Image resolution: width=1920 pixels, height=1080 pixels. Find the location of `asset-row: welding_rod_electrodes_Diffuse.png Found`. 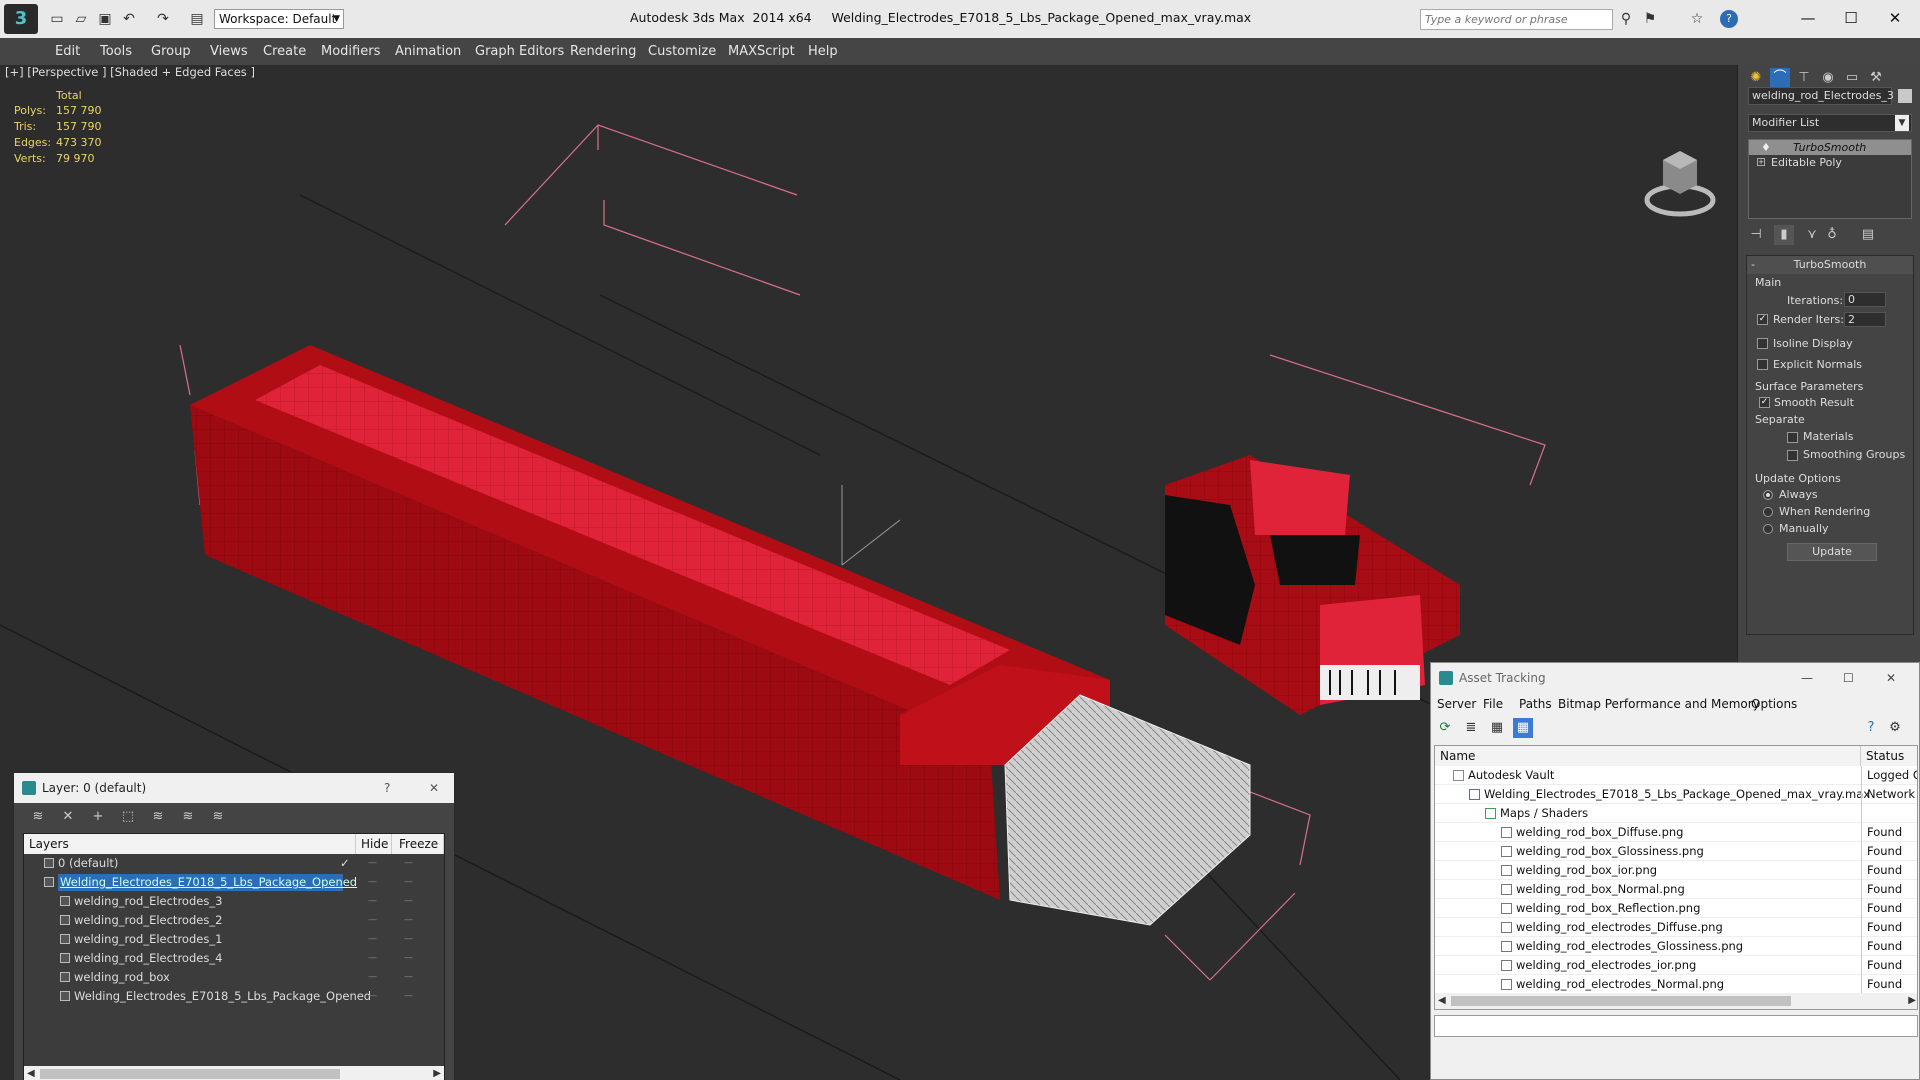

asset-row: welding_rod_electrodes_Diffuse.png Found is located at coordinates (1676, 927).